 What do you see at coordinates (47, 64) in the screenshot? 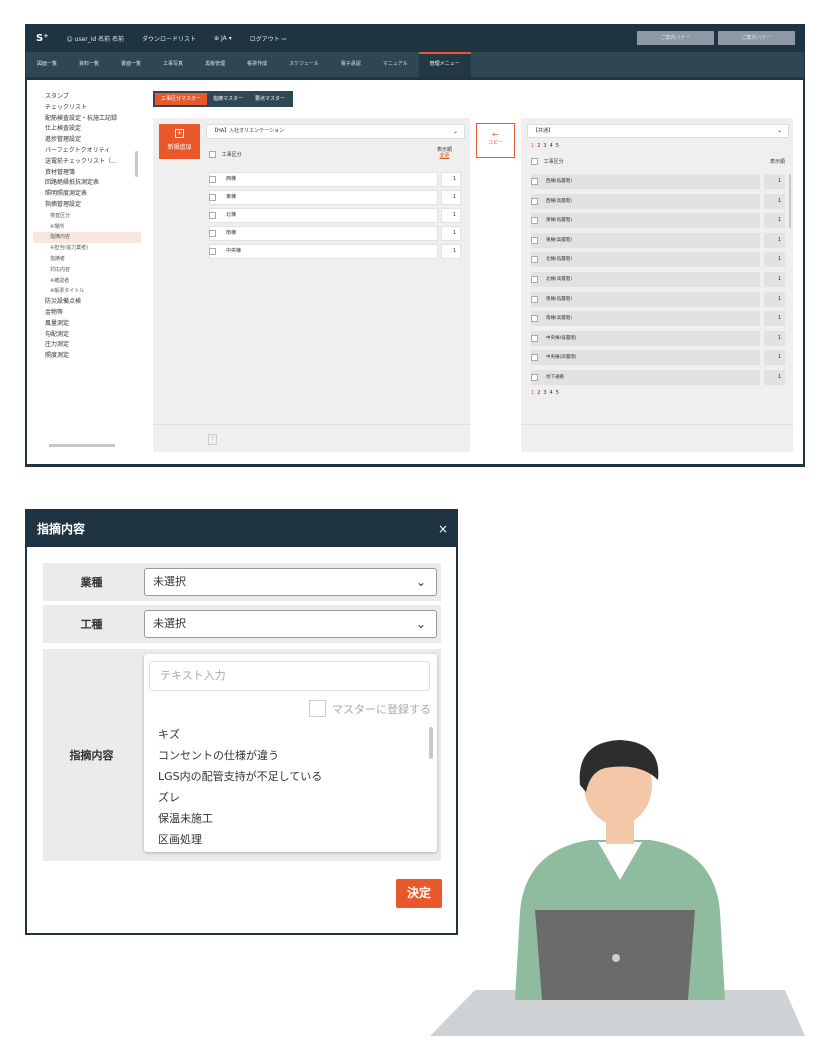
I see `nav-item-0: 図面一覧` at bounding box center [47, 64].